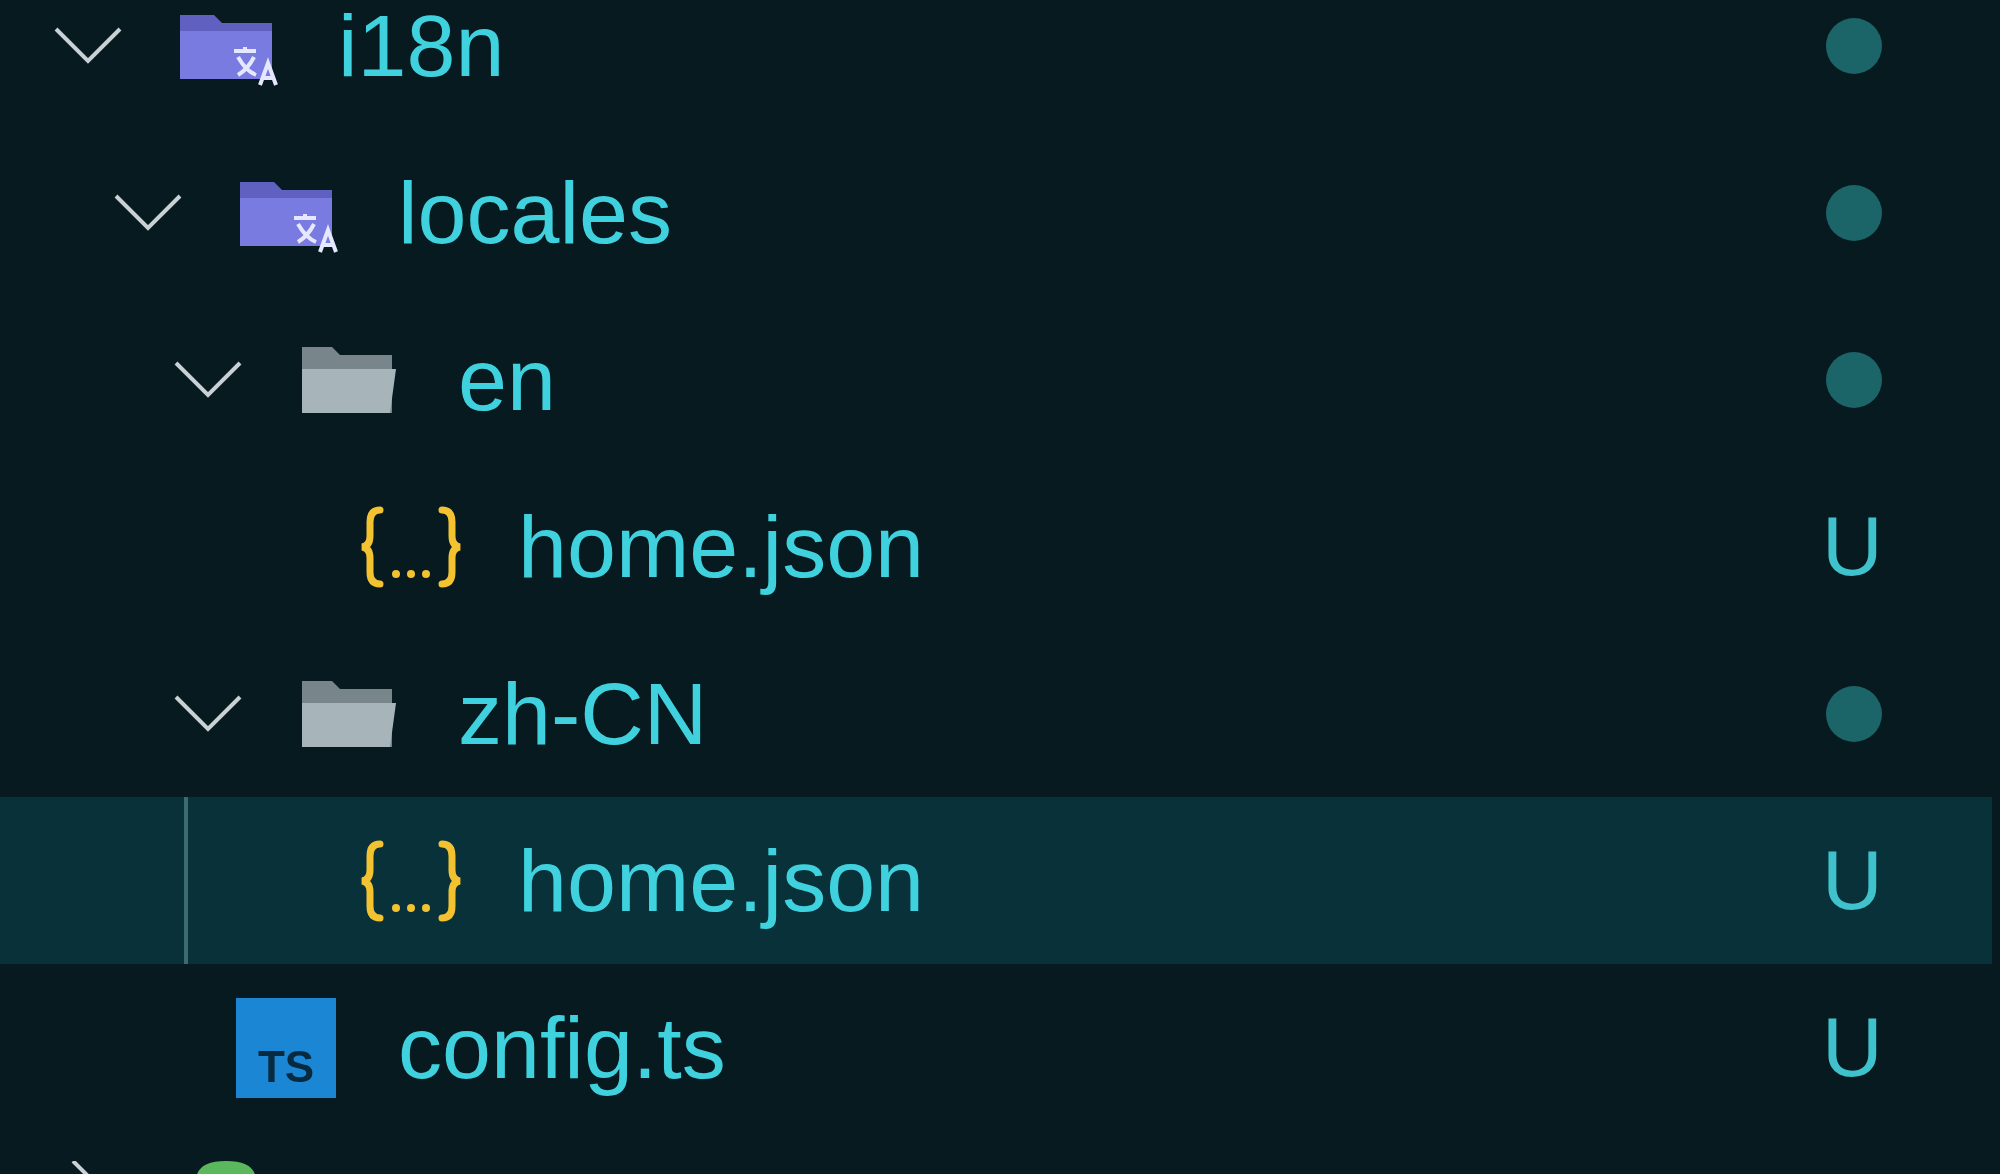 The width and height of the screenshot is (2000, 1174). What do you see at coordinates (535, 212) in the screenshot?
I see `file-name: locales` at bounding box center [535, 212].